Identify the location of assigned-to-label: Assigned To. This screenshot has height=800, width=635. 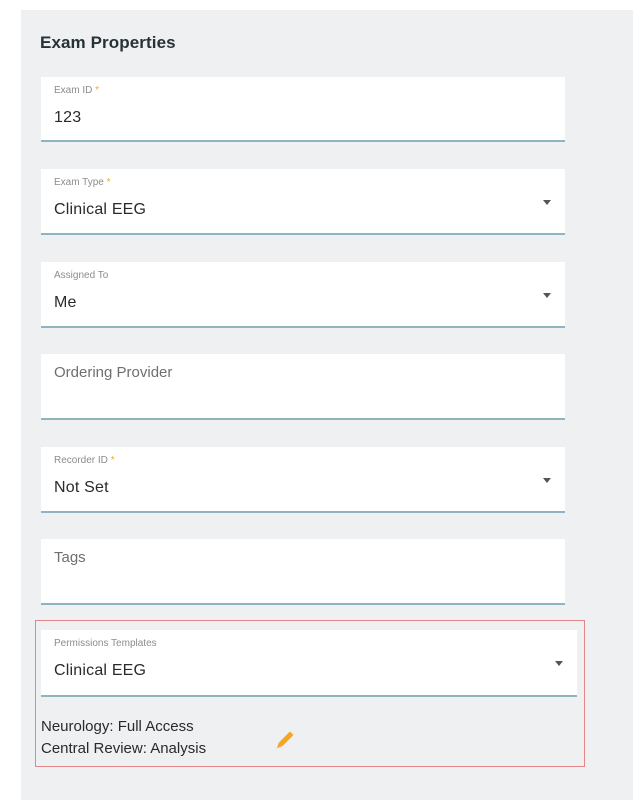
(81, 275).